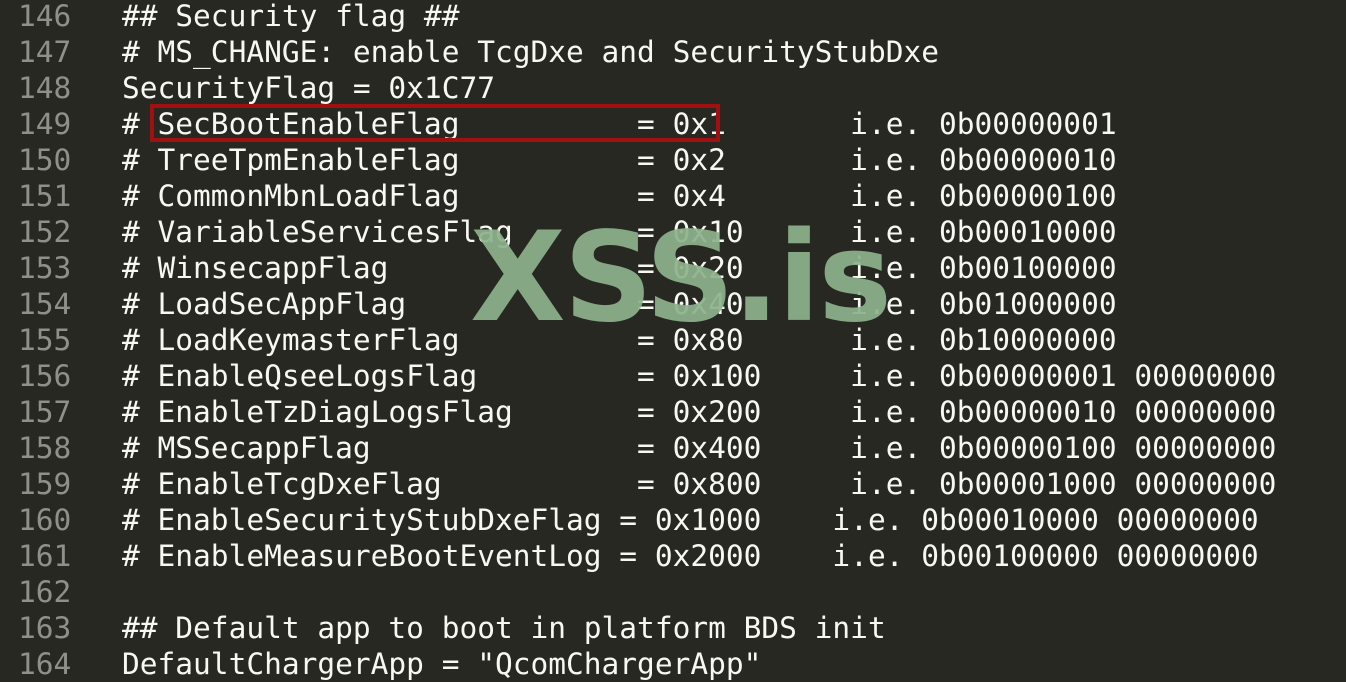 The image size is (1346, 682). What do you see at coordinates (45, 448) in the screenshot?
I see `line-number: 158` at bounding box center [45, 448].